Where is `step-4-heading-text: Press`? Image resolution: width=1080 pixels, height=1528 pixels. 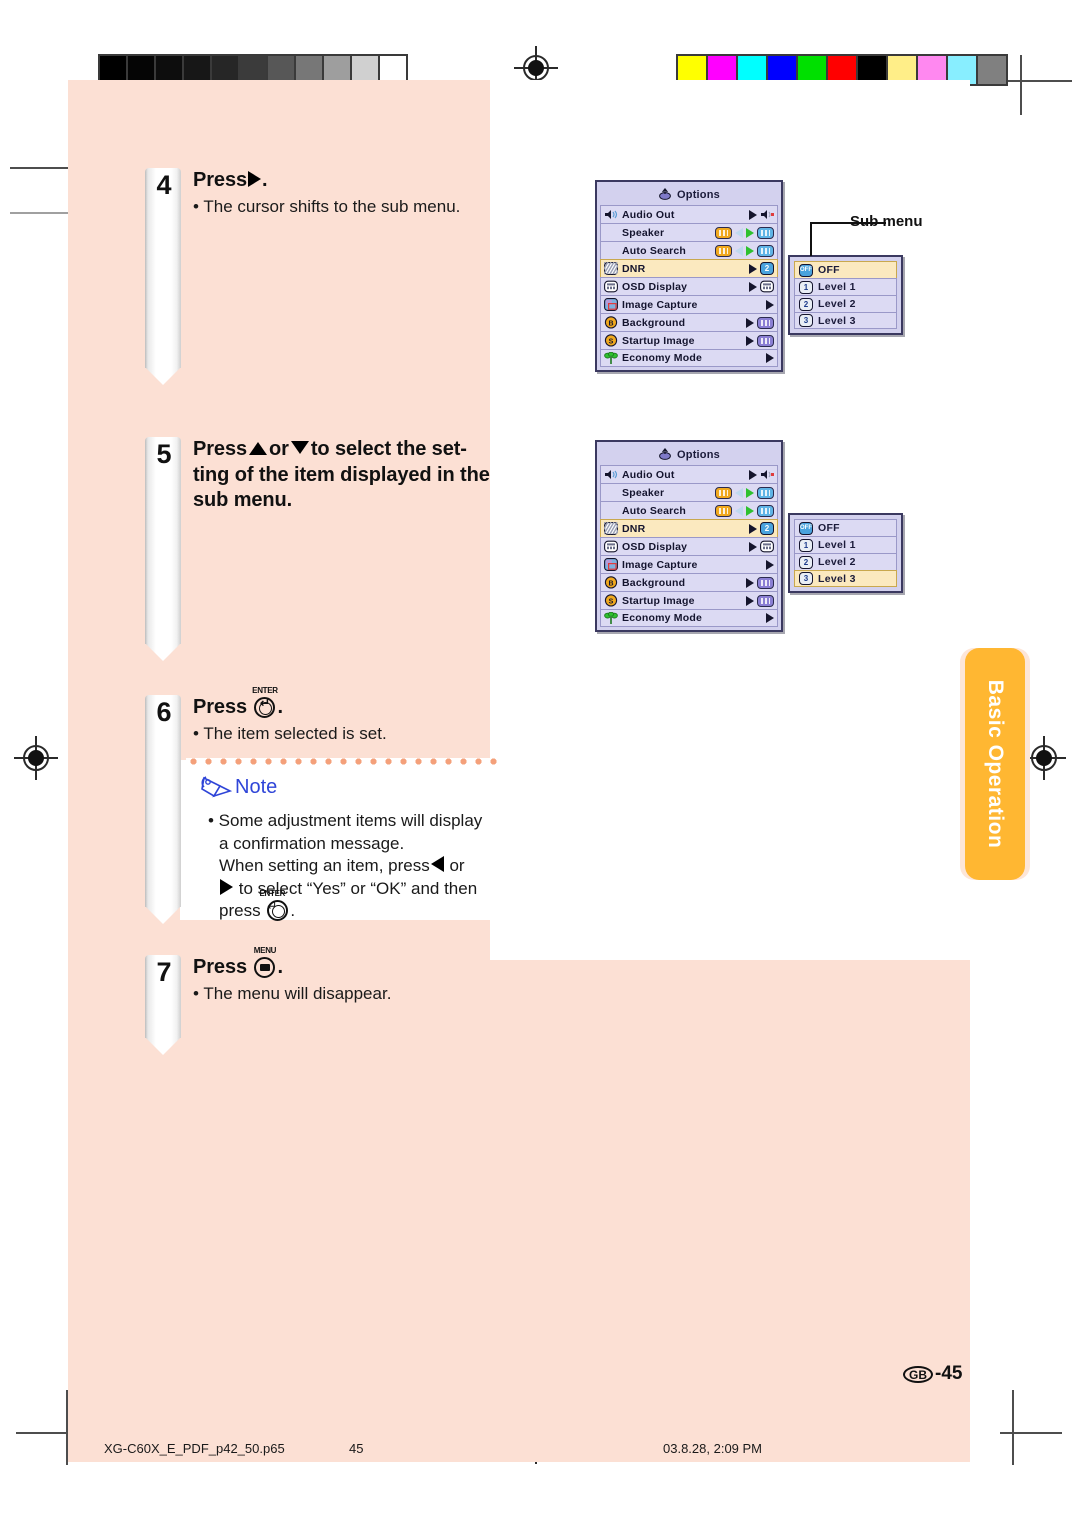
step-4-heading-text: Press is located at coordinates (220, 180).